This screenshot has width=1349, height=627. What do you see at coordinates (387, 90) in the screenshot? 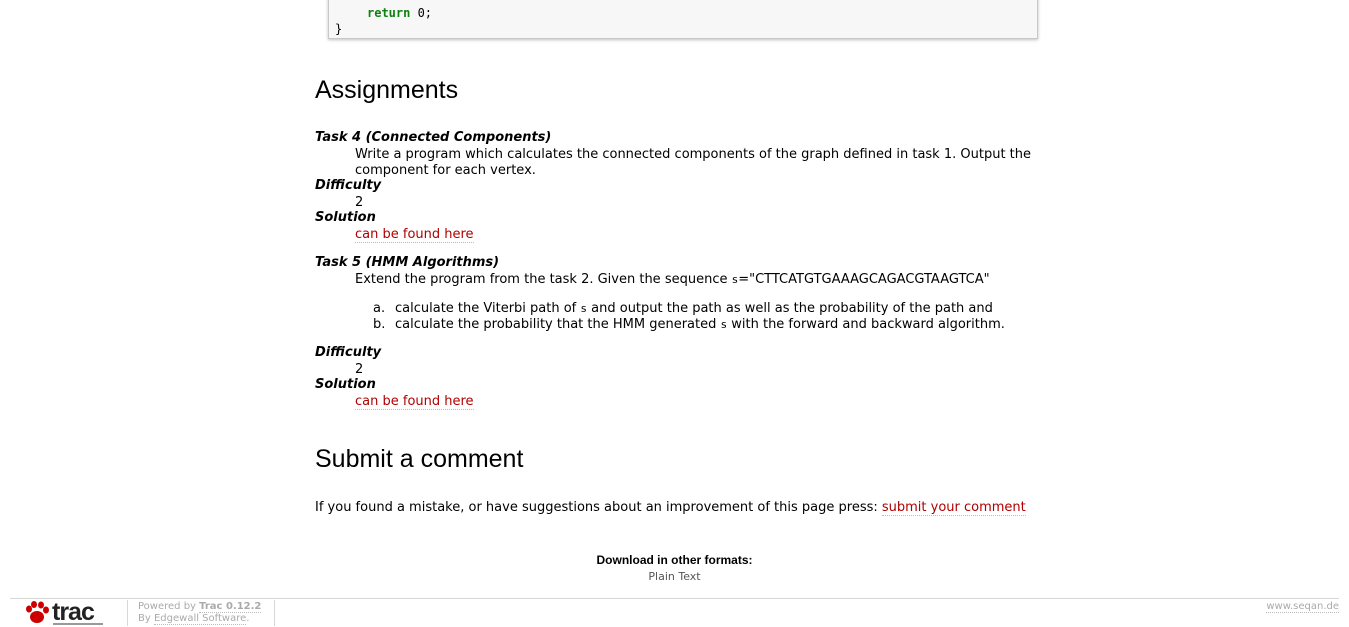
I see `assignments-heading: Assignments` at bounding box center [387, 90].